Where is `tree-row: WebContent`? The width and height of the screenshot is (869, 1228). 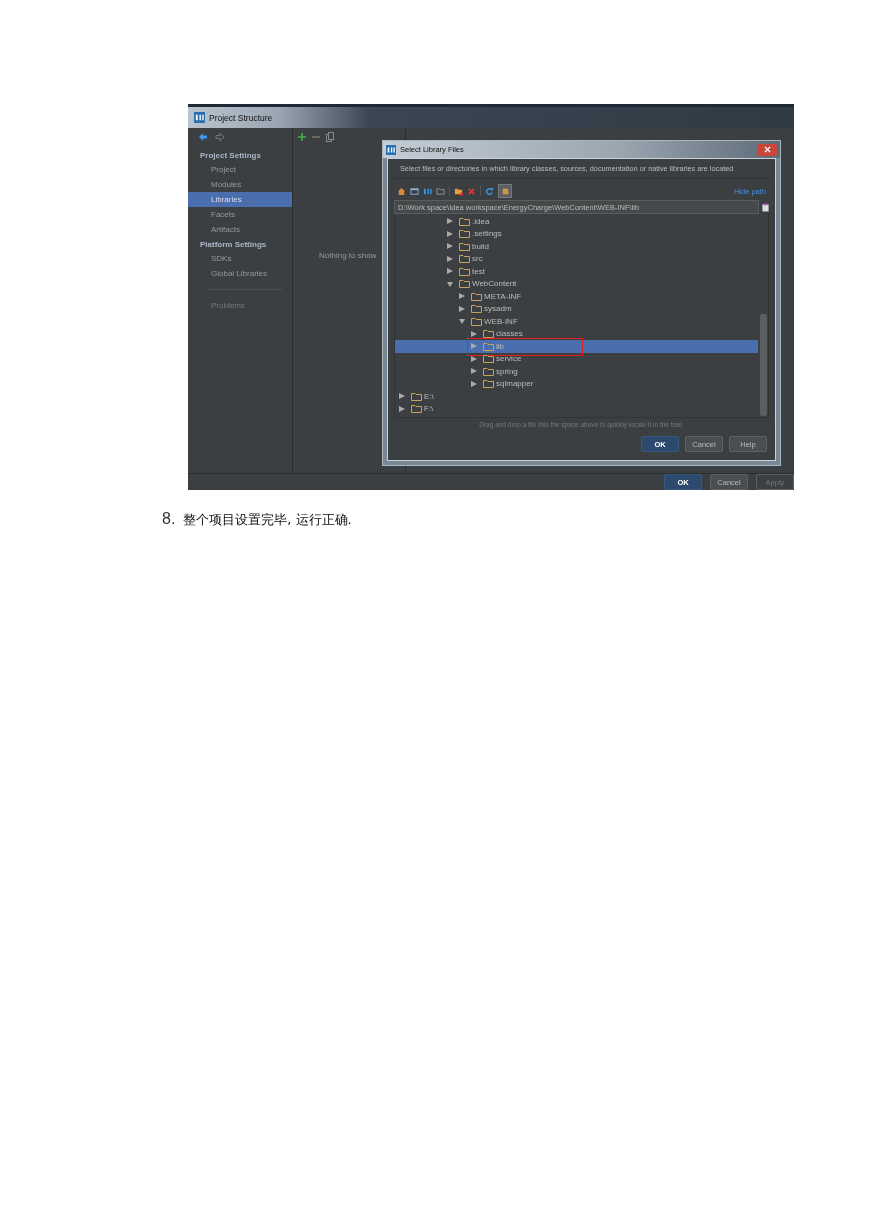
tree-row: WebContent is located at coordinates (576, 283).